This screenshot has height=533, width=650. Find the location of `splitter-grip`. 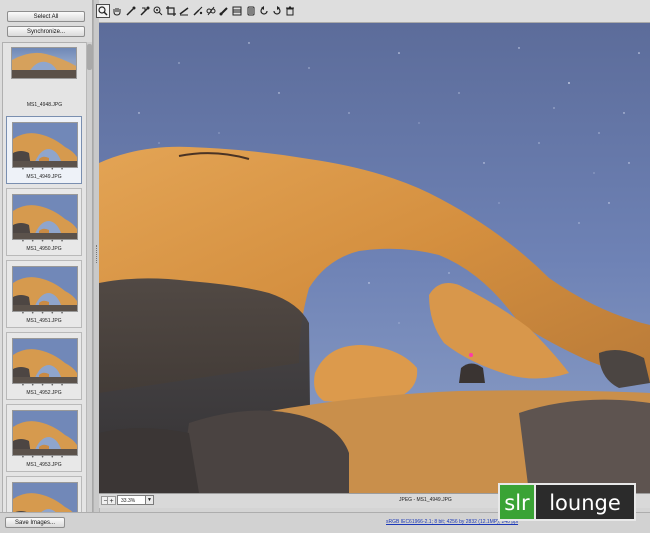

splitter-grip is located at coordinates (97, 254).